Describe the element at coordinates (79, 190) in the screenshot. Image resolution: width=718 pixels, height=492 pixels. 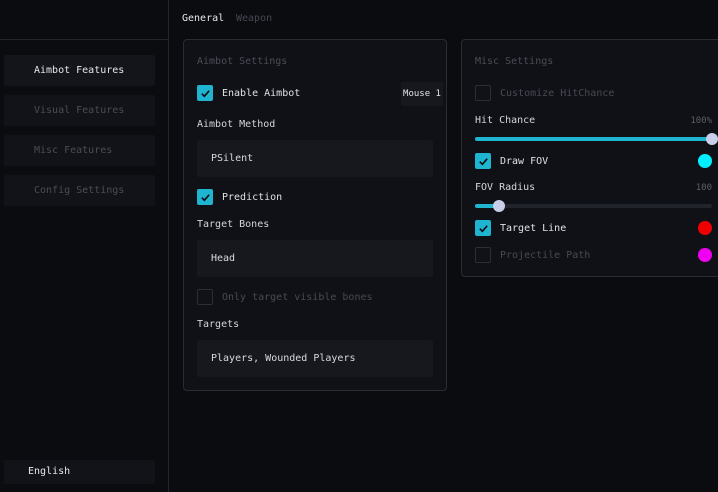
I see `sidebar-item-config-settings: Config Settings` at that location.